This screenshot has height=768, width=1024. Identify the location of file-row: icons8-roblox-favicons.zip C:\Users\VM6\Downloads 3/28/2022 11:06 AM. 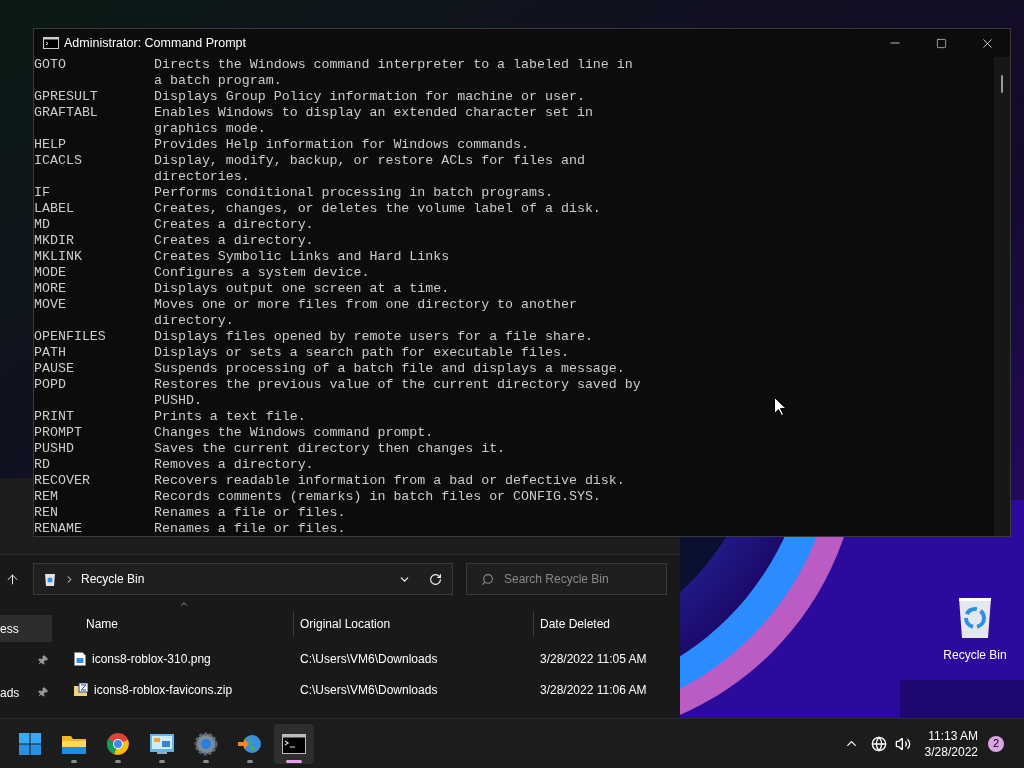
(366, 689).